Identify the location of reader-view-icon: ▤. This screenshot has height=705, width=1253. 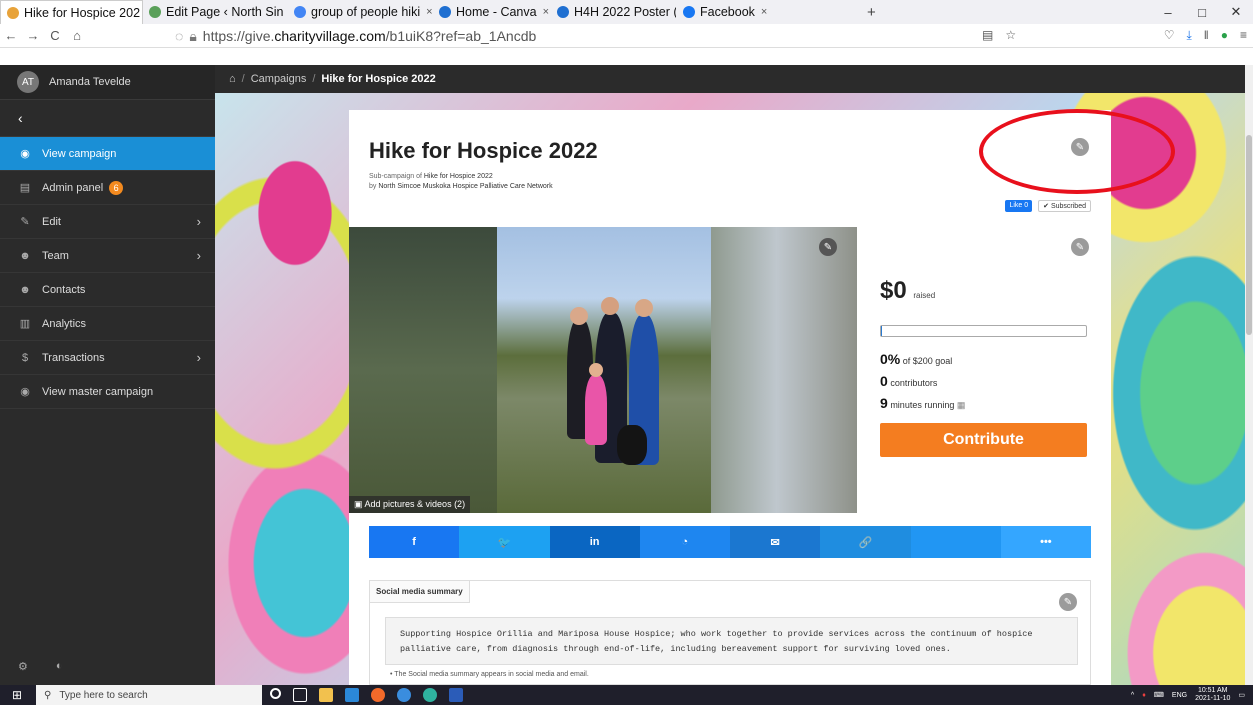
(987, 35).